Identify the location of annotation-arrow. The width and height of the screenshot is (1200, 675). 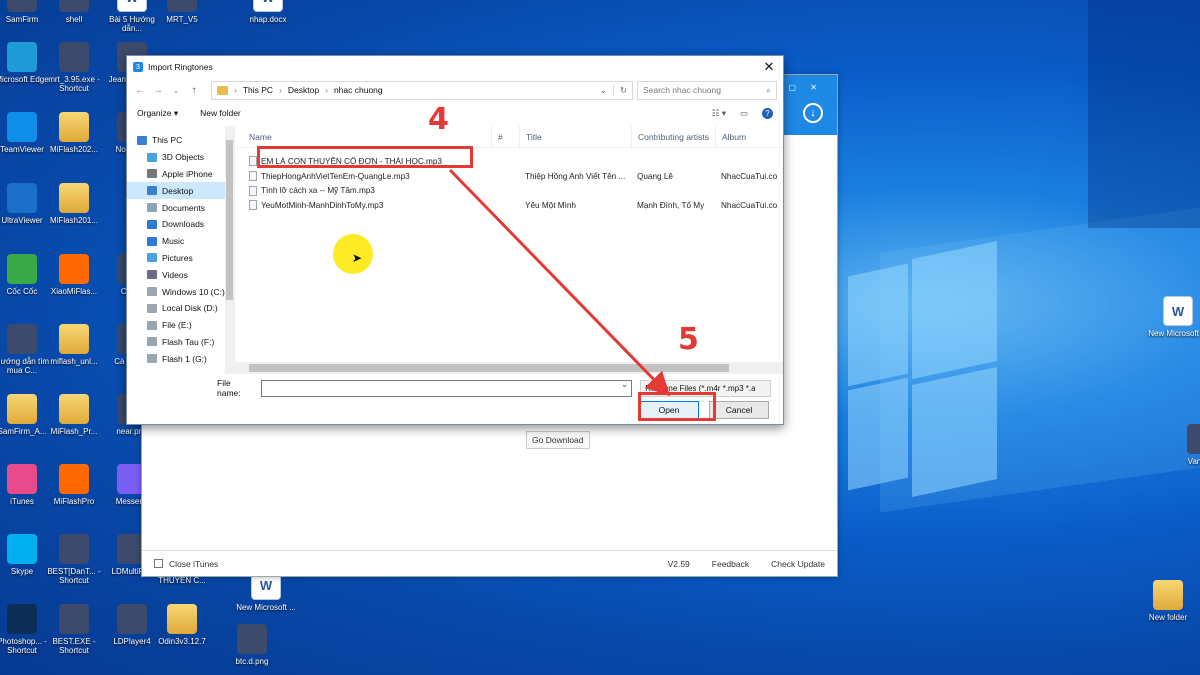
(559, 282).